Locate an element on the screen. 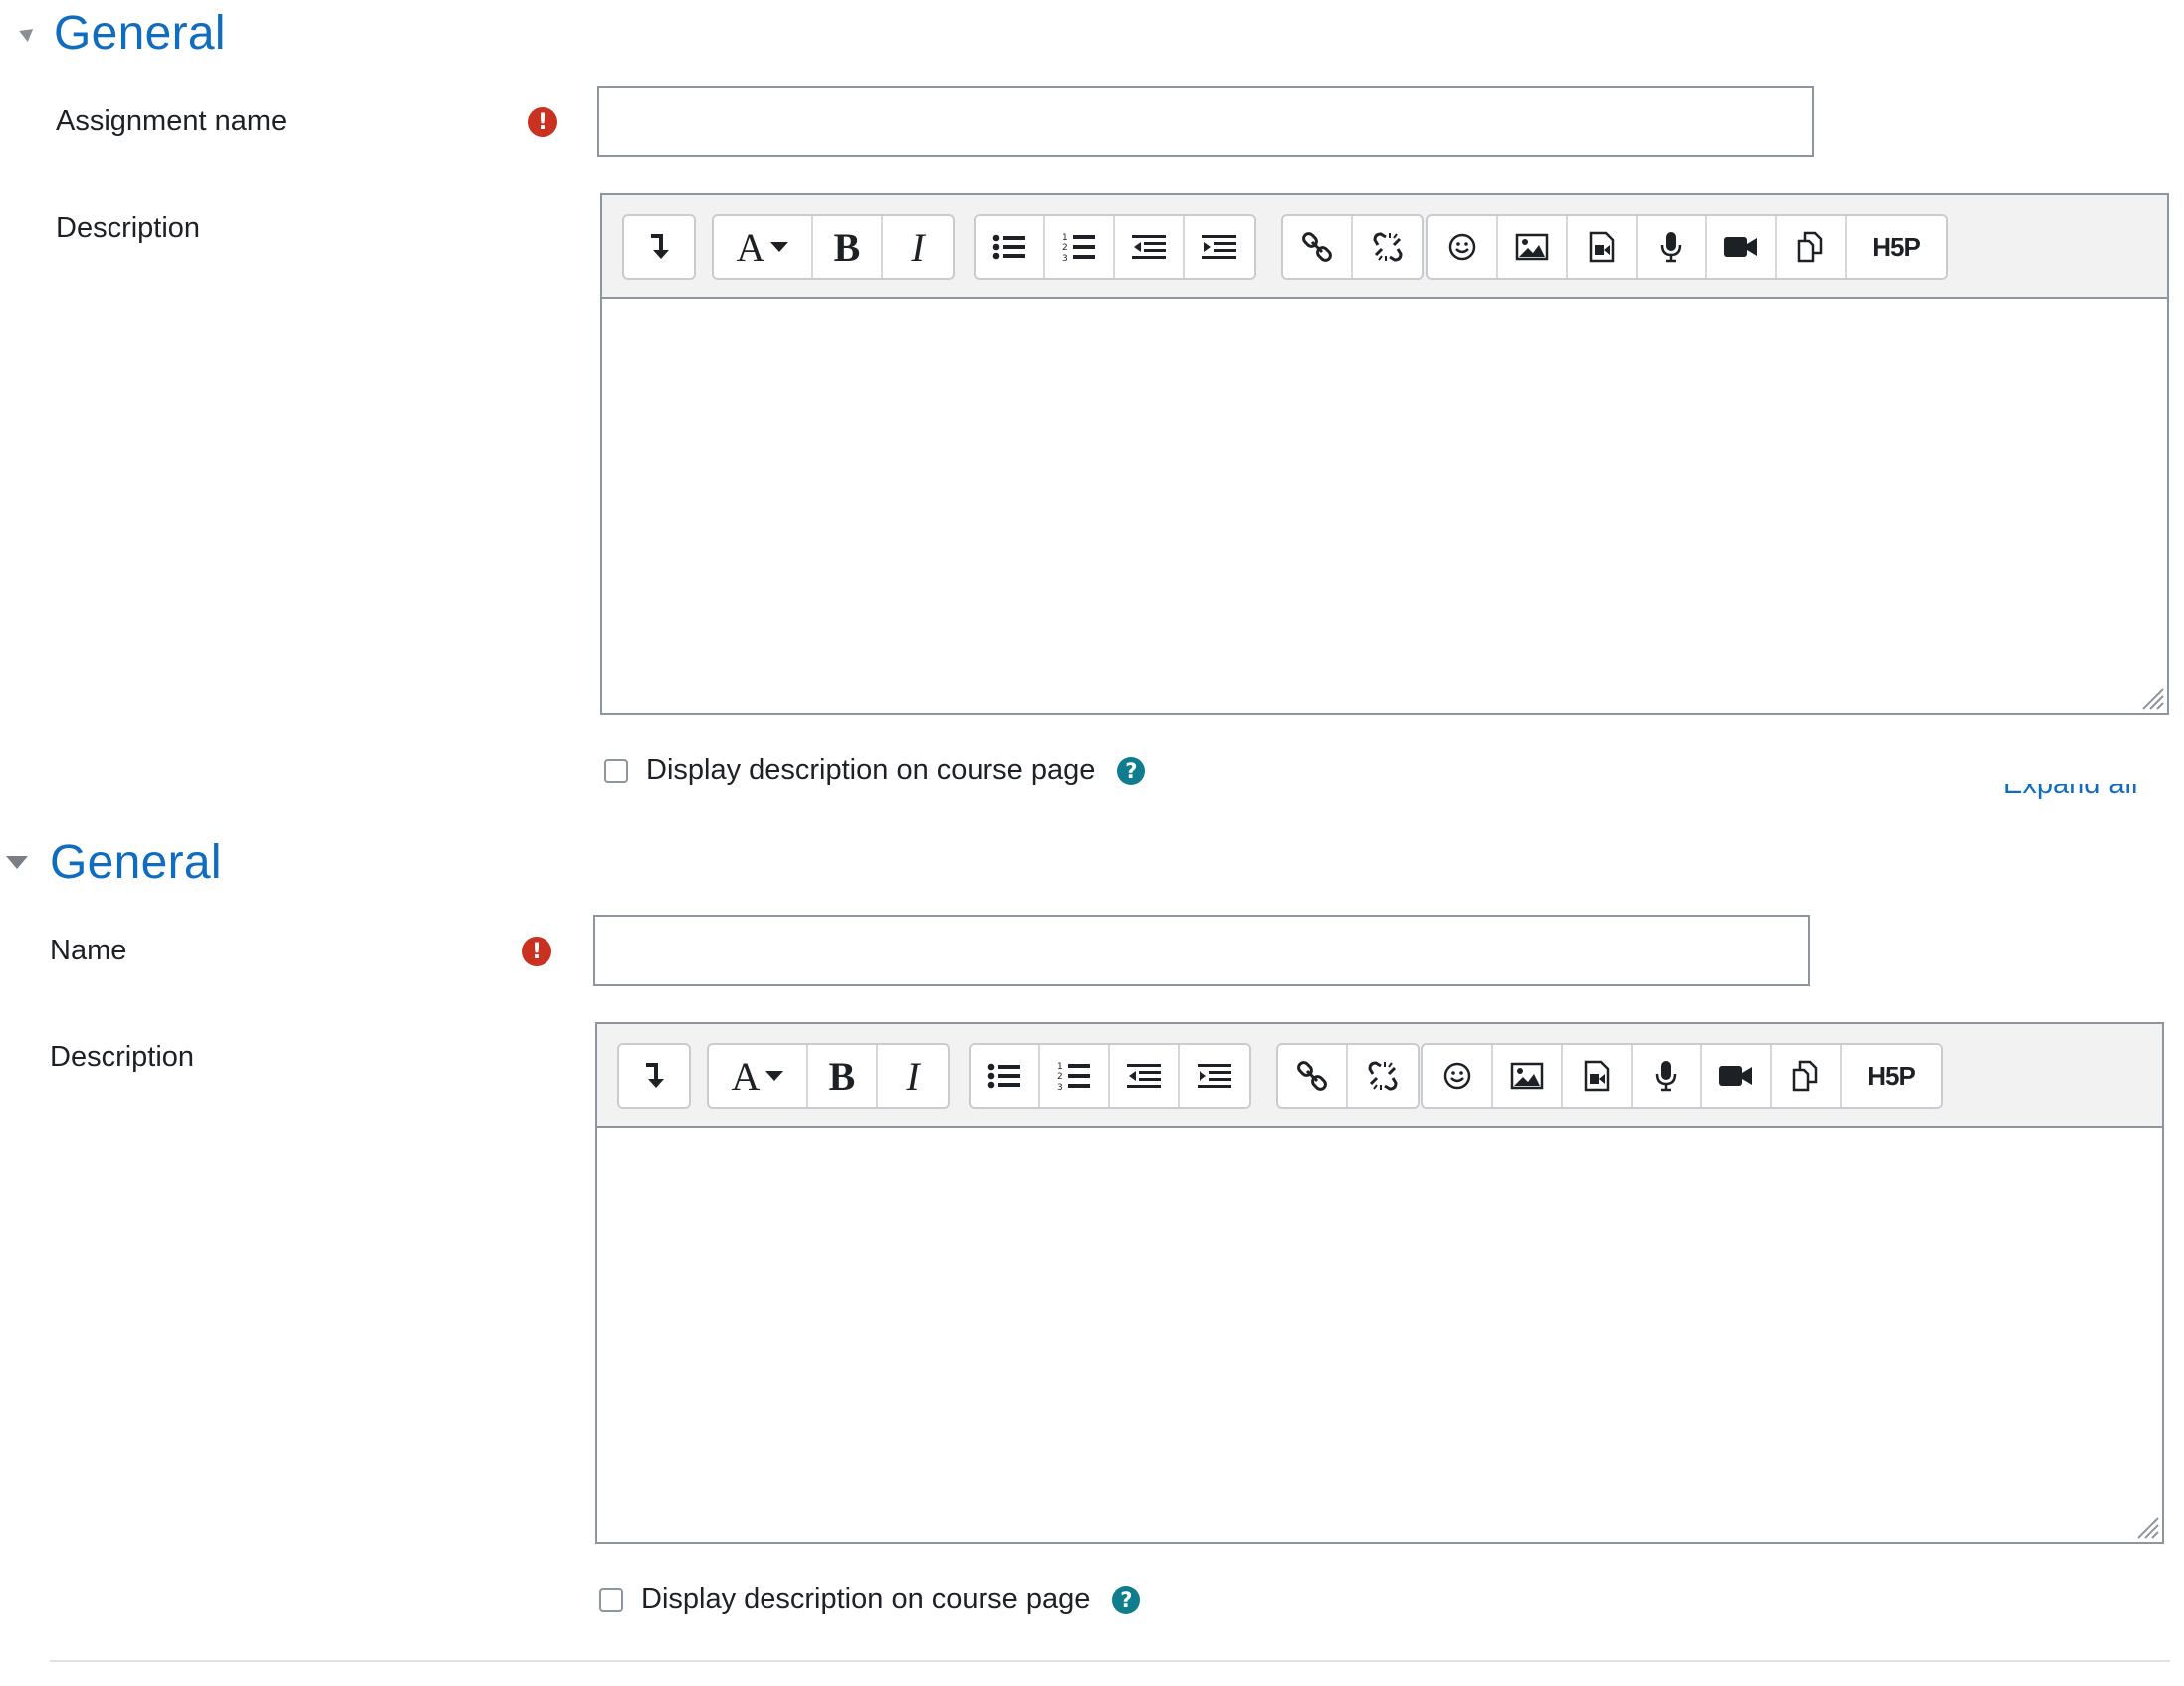  toolbar-group-links is located at coordinates (1352, 247).